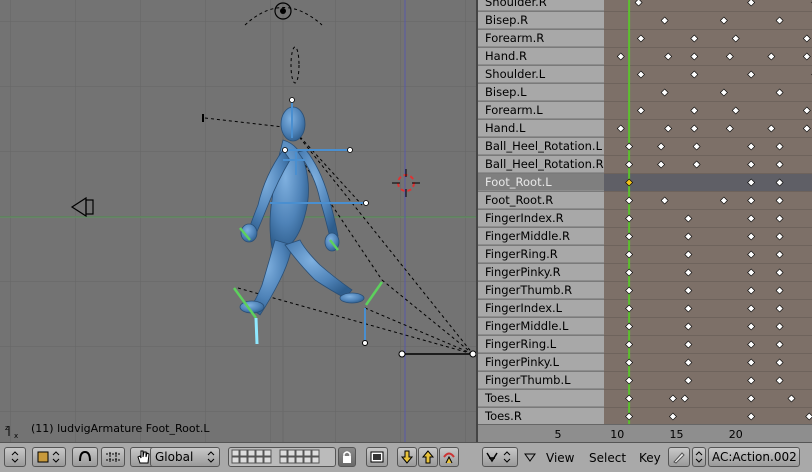 The image size is (812, 472). Describe the element at coordinates (528, 290) in the screenshot. I see `channel-label: FingerThumb.R` at that location.